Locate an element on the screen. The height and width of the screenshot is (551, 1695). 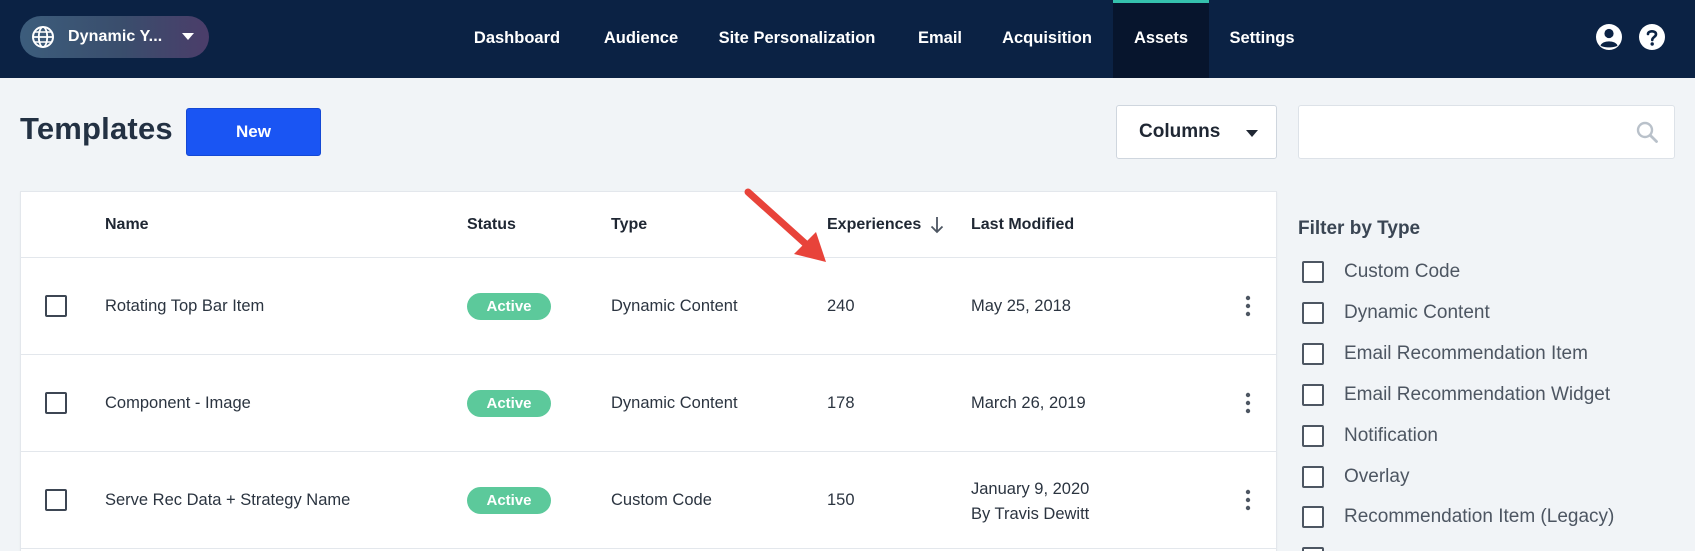
tab-audience: Audience is located at coordinates (641, 39).